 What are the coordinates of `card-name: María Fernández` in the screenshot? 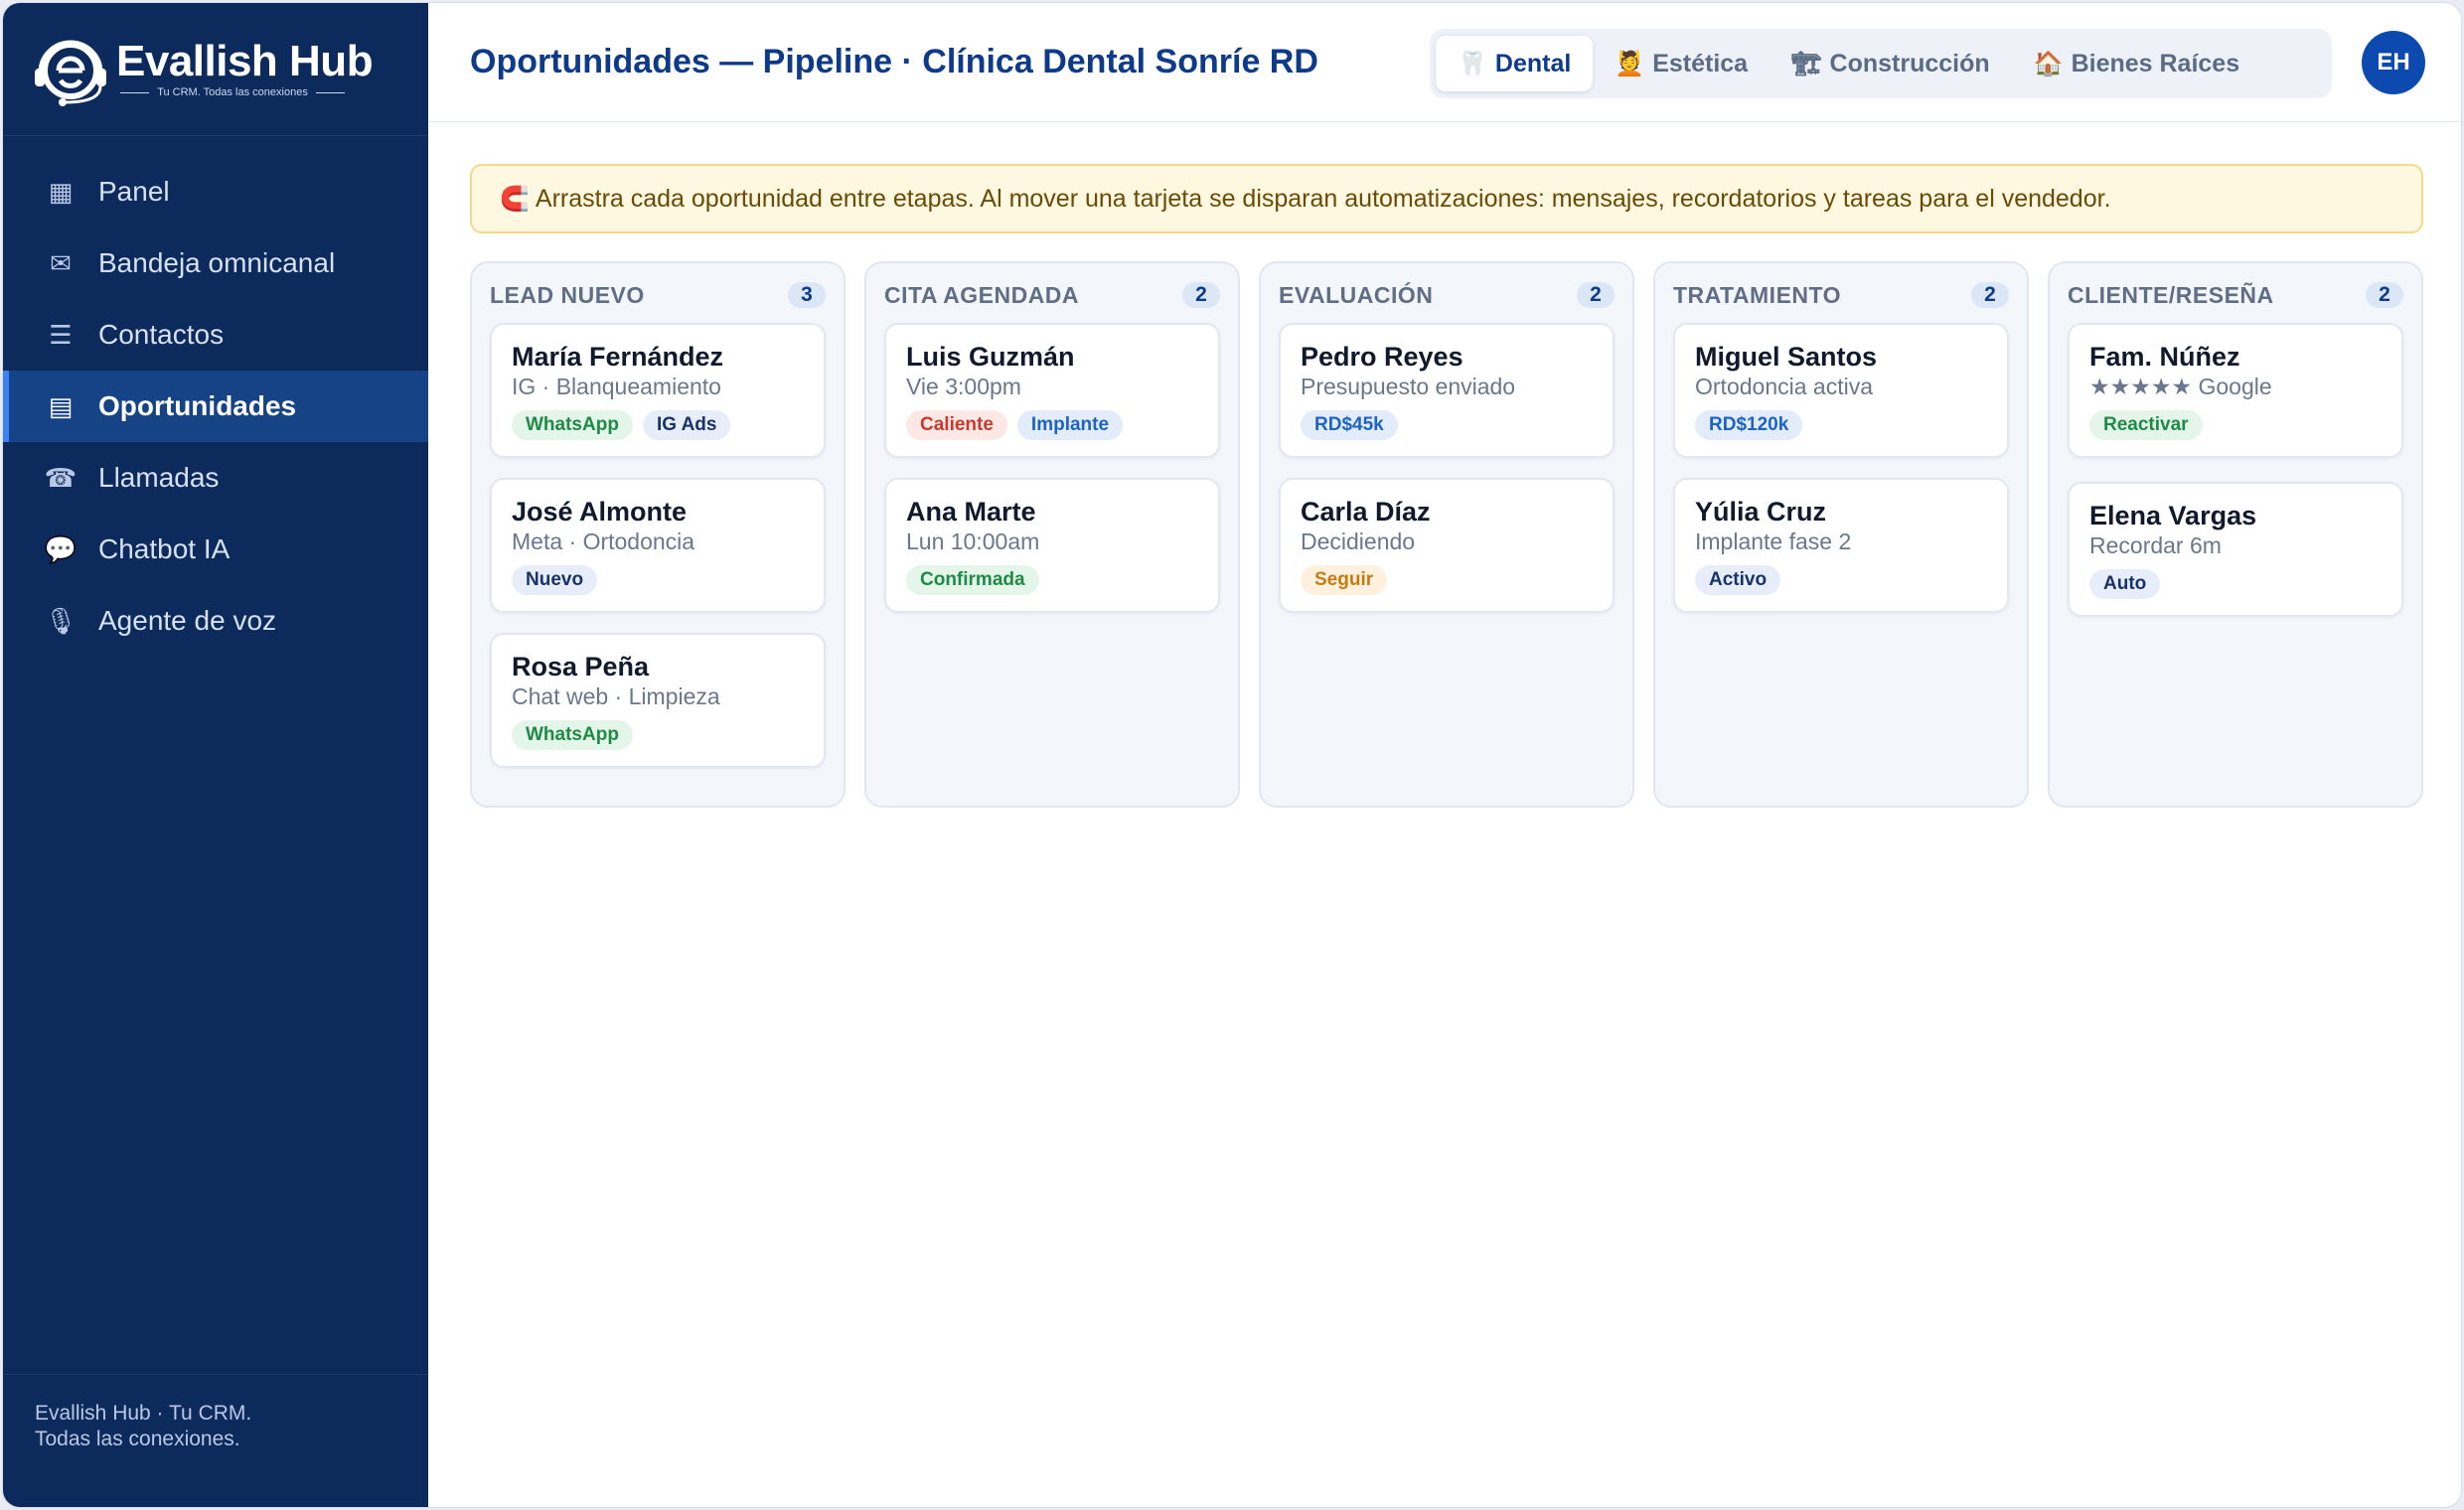 It's located at (618, 357).